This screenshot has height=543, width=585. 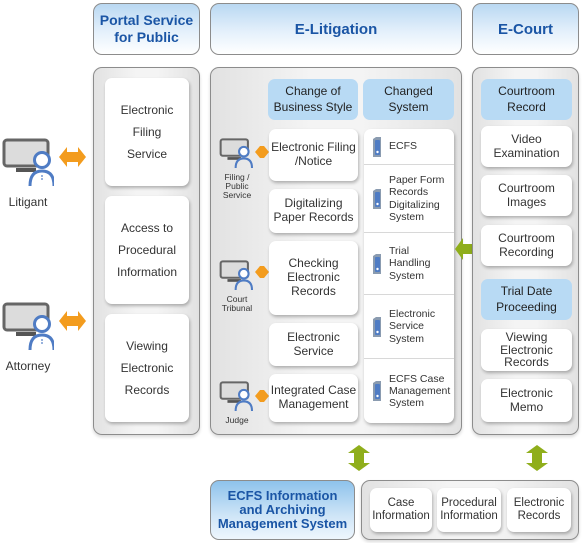 I want to click on ecourt-viewing-electronic-records: Viewing Electronic Records, so click(x=526, y=350).